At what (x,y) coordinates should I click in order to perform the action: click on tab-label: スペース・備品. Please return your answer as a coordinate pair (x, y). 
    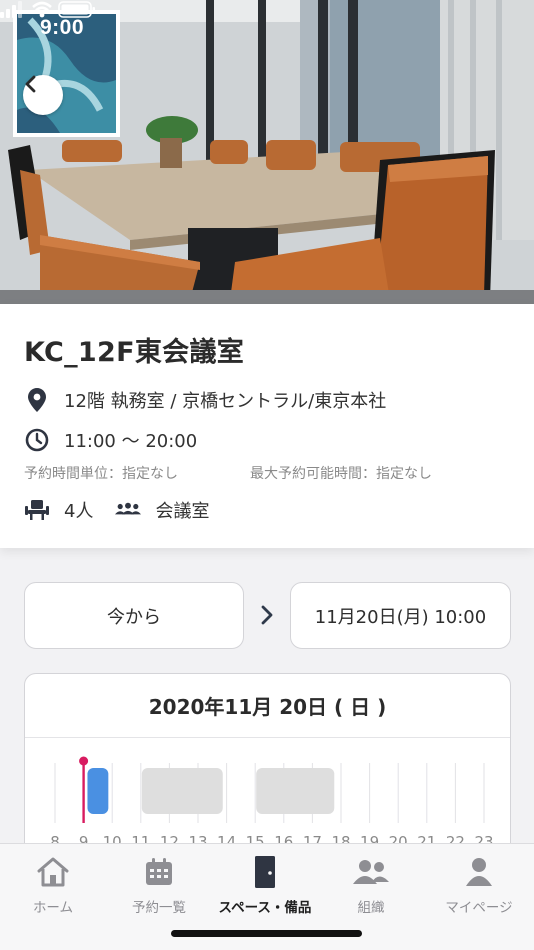
    Looking at the image, I should click on (265, 908).